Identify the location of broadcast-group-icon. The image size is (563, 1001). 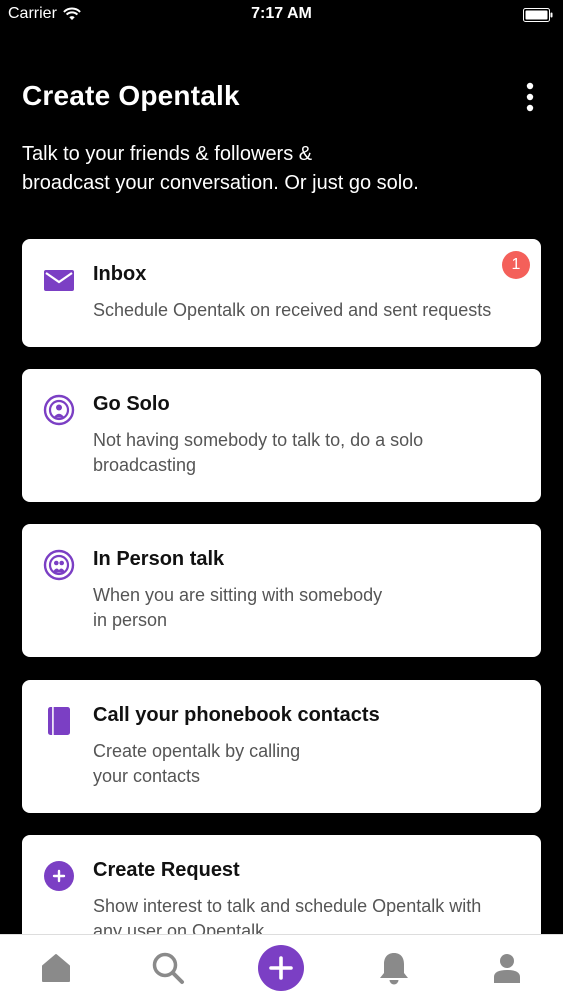
(59, 565).